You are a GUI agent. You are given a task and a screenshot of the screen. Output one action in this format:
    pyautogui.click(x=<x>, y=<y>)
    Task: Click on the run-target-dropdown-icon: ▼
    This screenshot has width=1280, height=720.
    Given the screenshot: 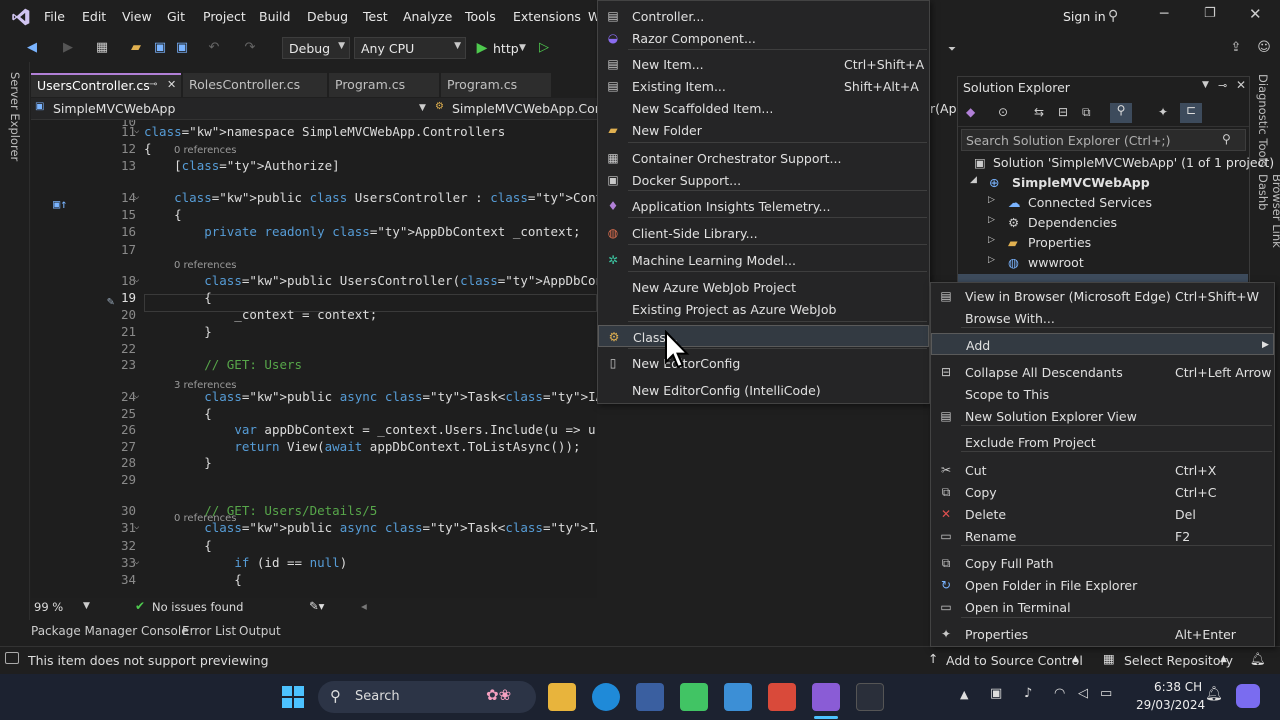 What is the action you would take?
    pyautogui.click(x=522, y=48)
    